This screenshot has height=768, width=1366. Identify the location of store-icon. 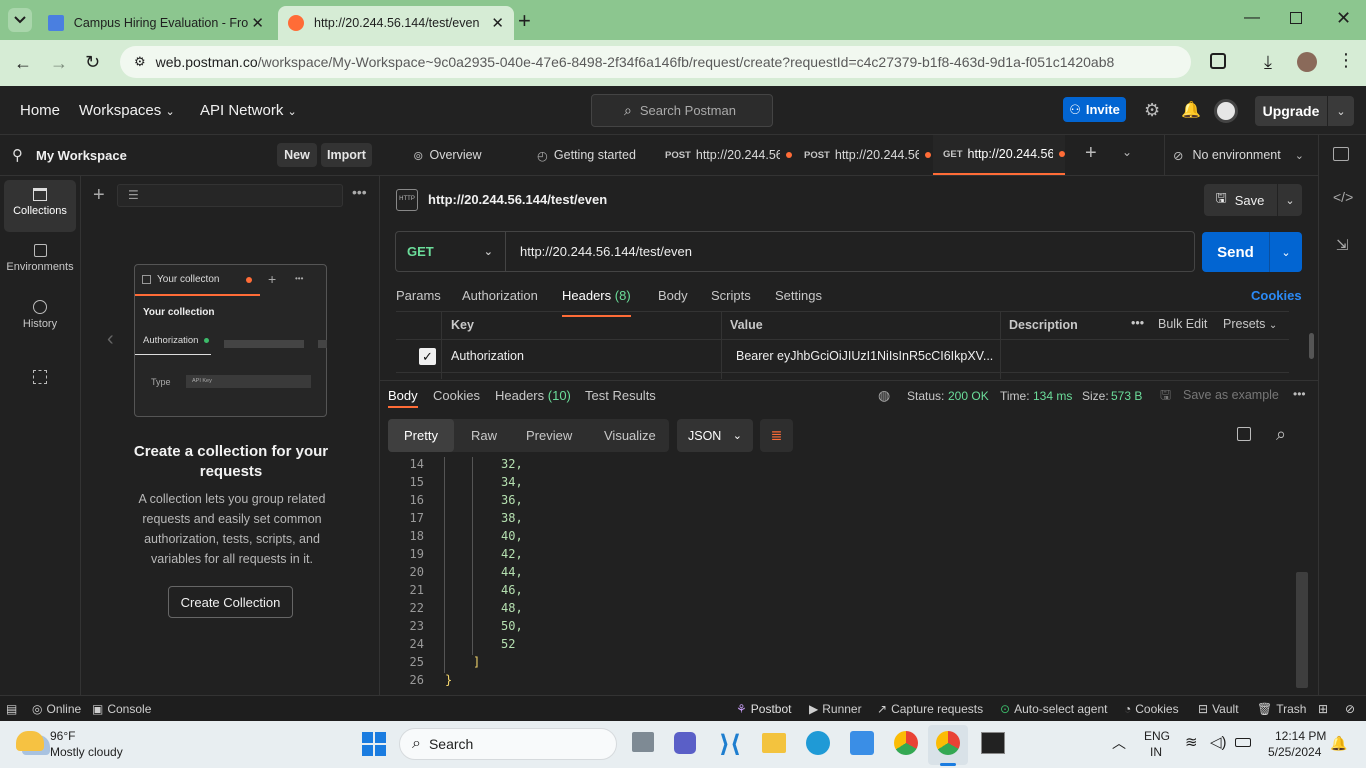
(862, 743).